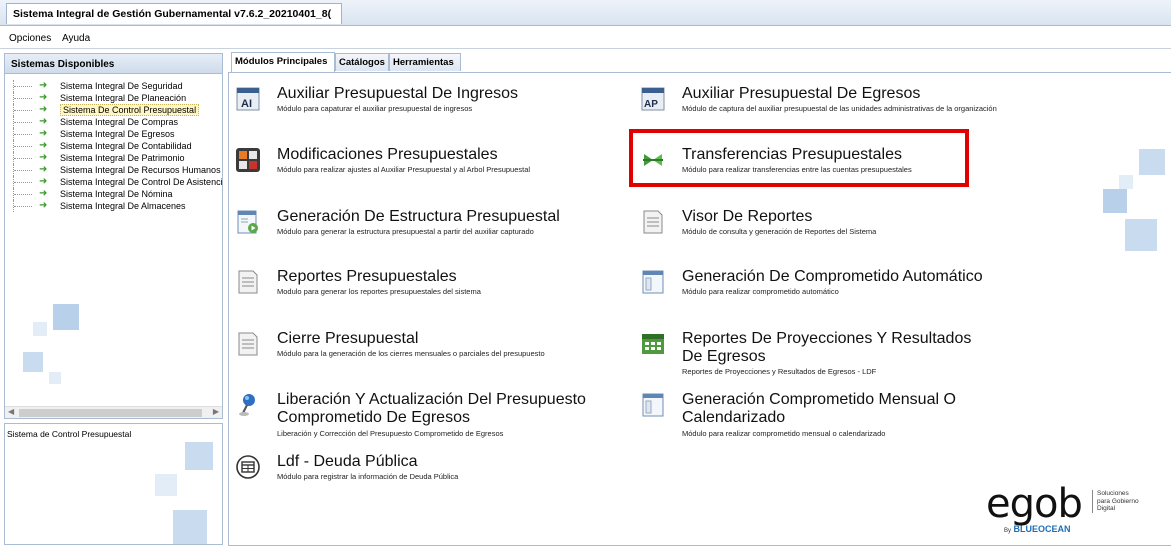  Describe the element at coordinates (113, 158) in the screenshot. I see `sidebar-item-patrimonio: ➜ Sistema Integral De Patrimonio` at that location.